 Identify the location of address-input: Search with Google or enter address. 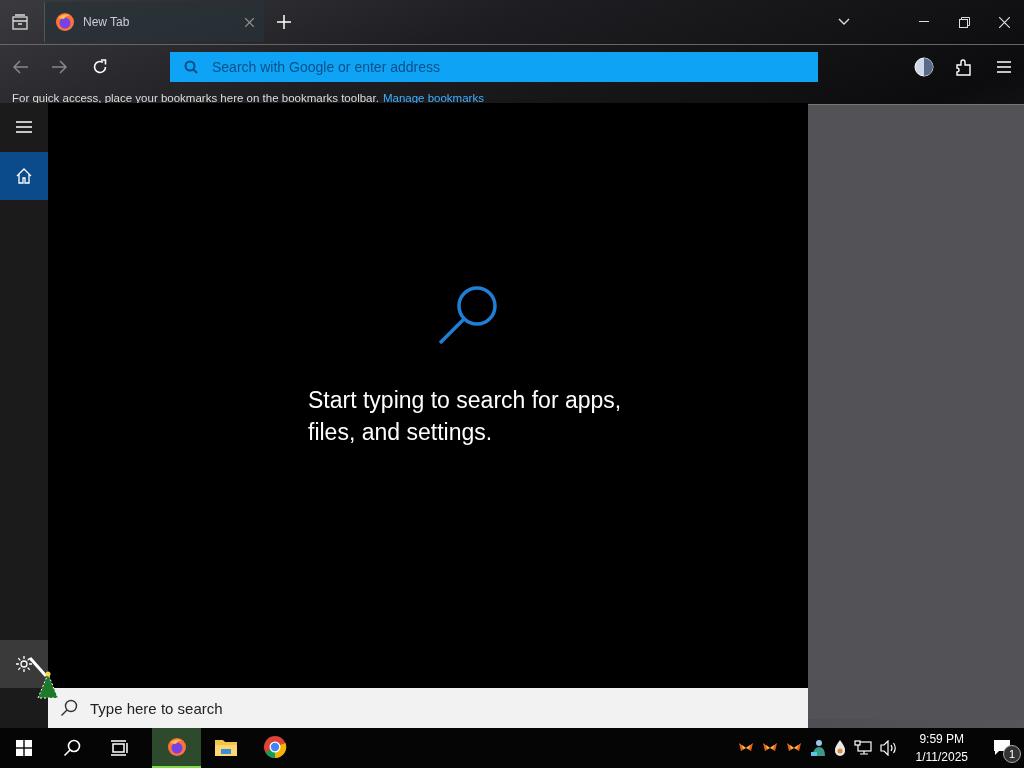
(507, 67).